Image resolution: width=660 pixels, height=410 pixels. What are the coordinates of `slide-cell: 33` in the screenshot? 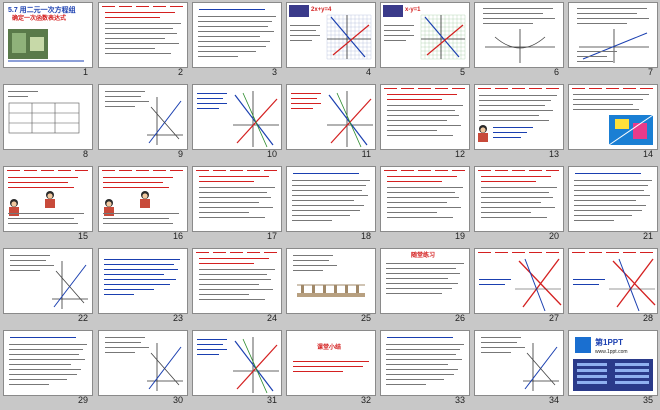 It's located at (424, 368).